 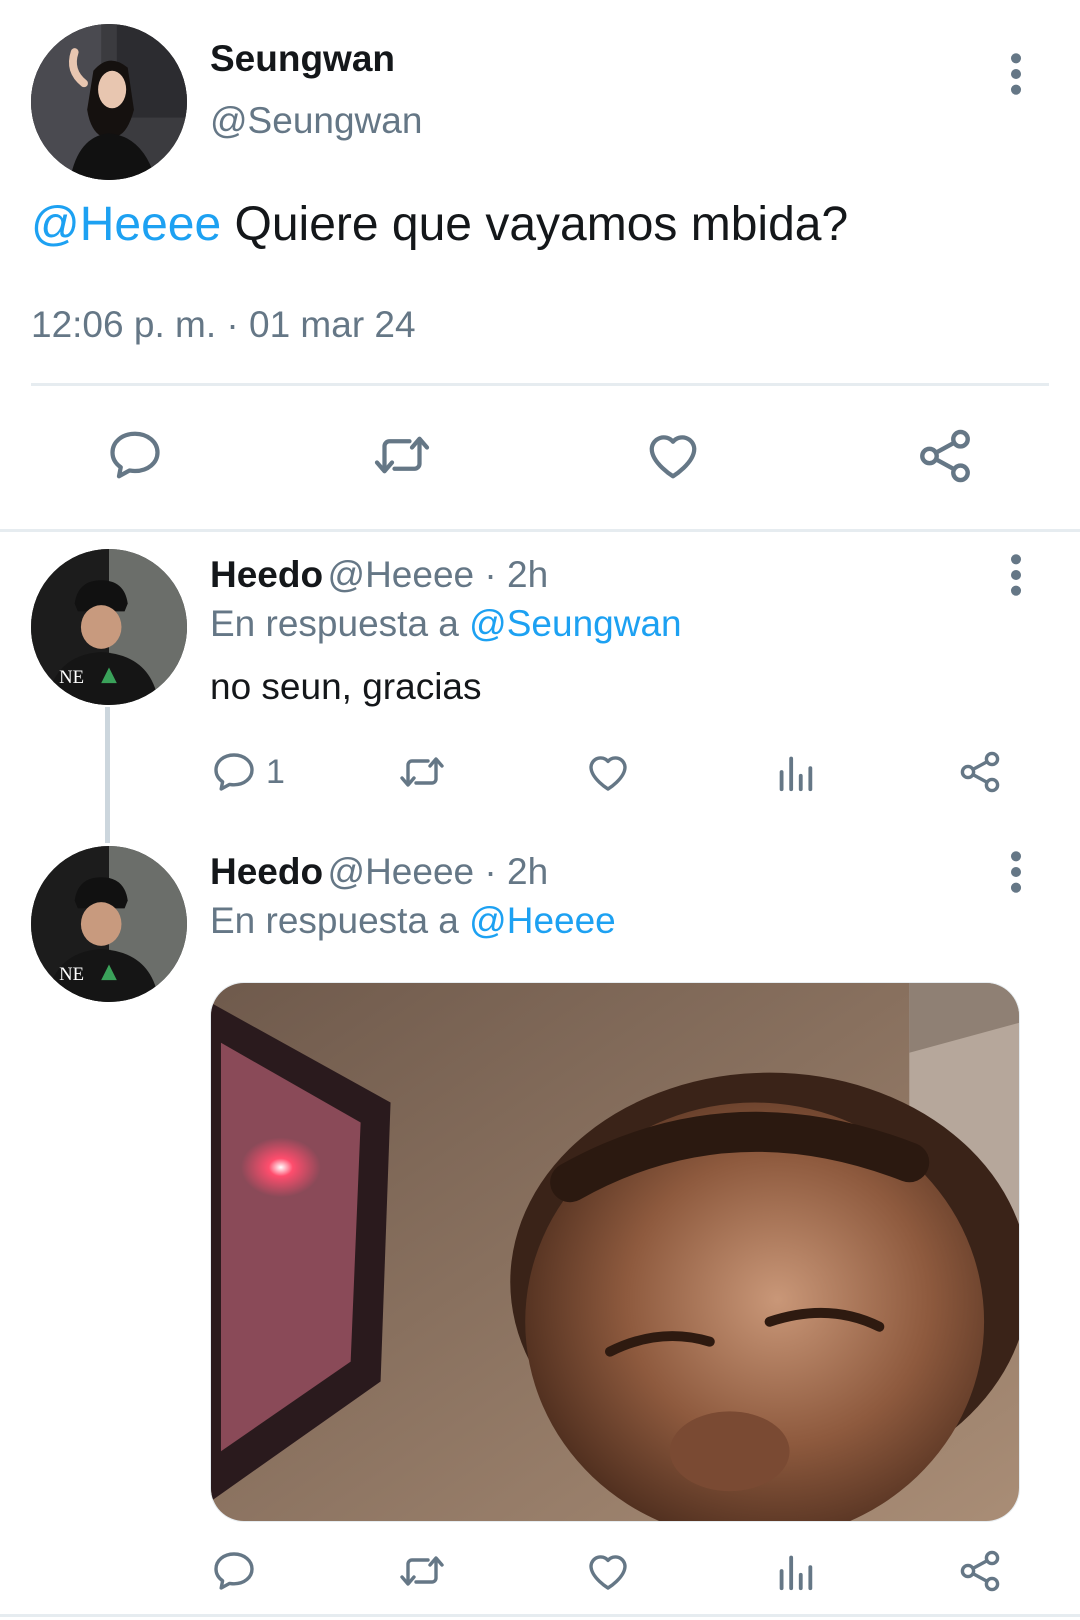 What do you see at coordinates (126, 224) in the screenshot?
I see `mention-link: @Heeee` at bounding box center [126, 224].